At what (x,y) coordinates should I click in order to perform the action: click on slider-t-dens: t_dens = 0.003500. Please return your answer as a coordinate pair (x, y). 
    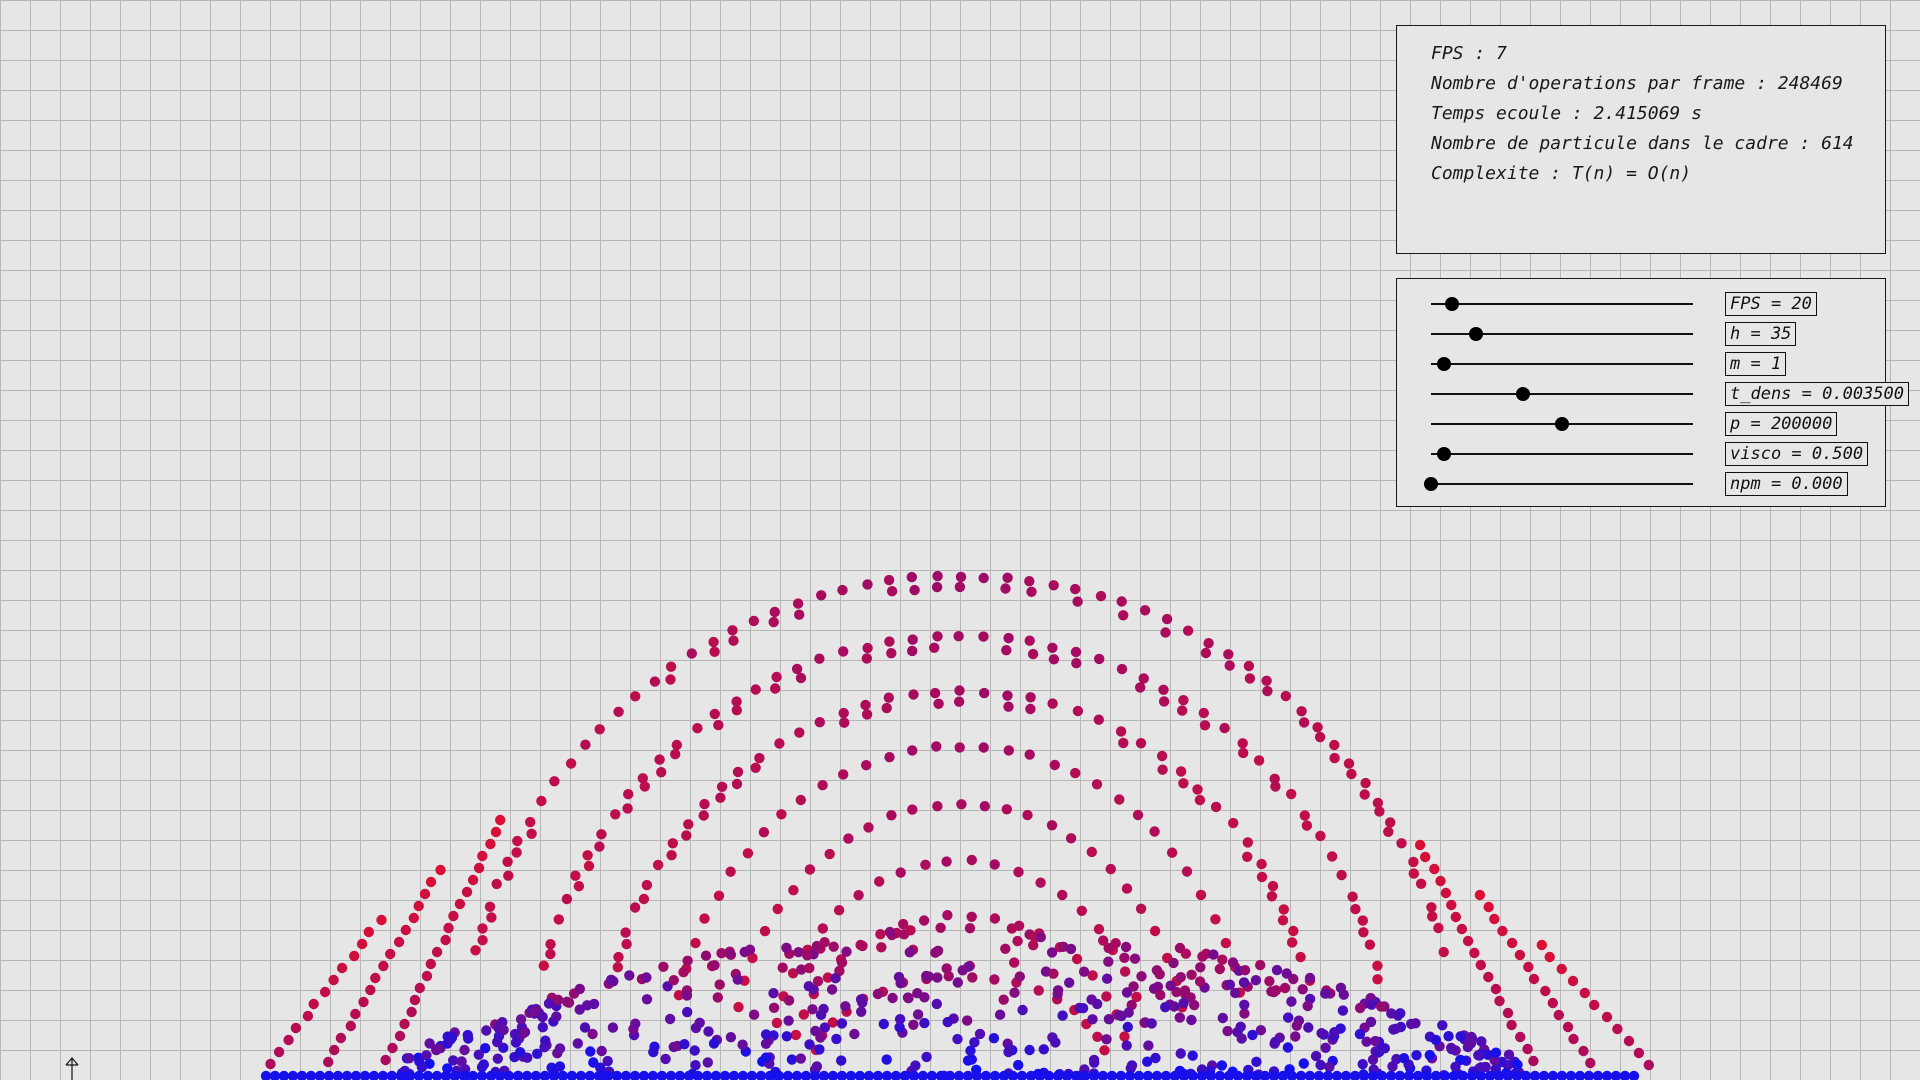
    Looking at the image, I should click on (1653, 394).